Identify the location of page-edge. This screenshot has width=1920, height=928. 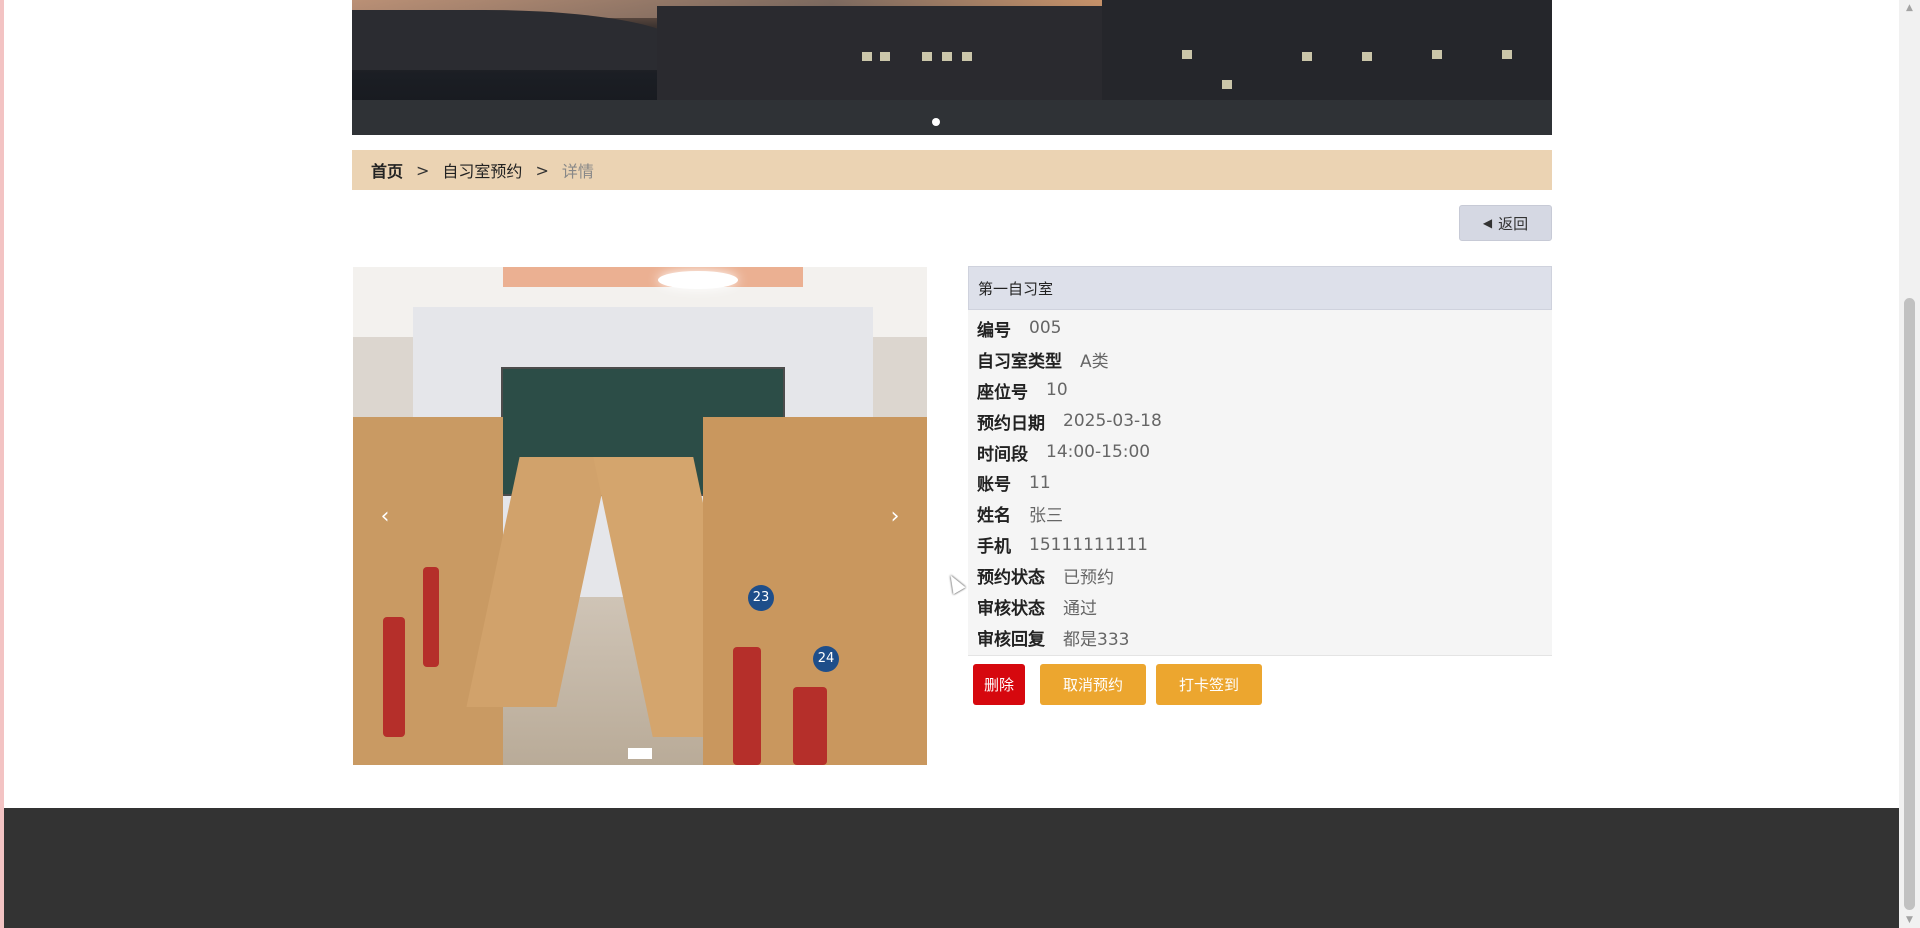
(2, 464).